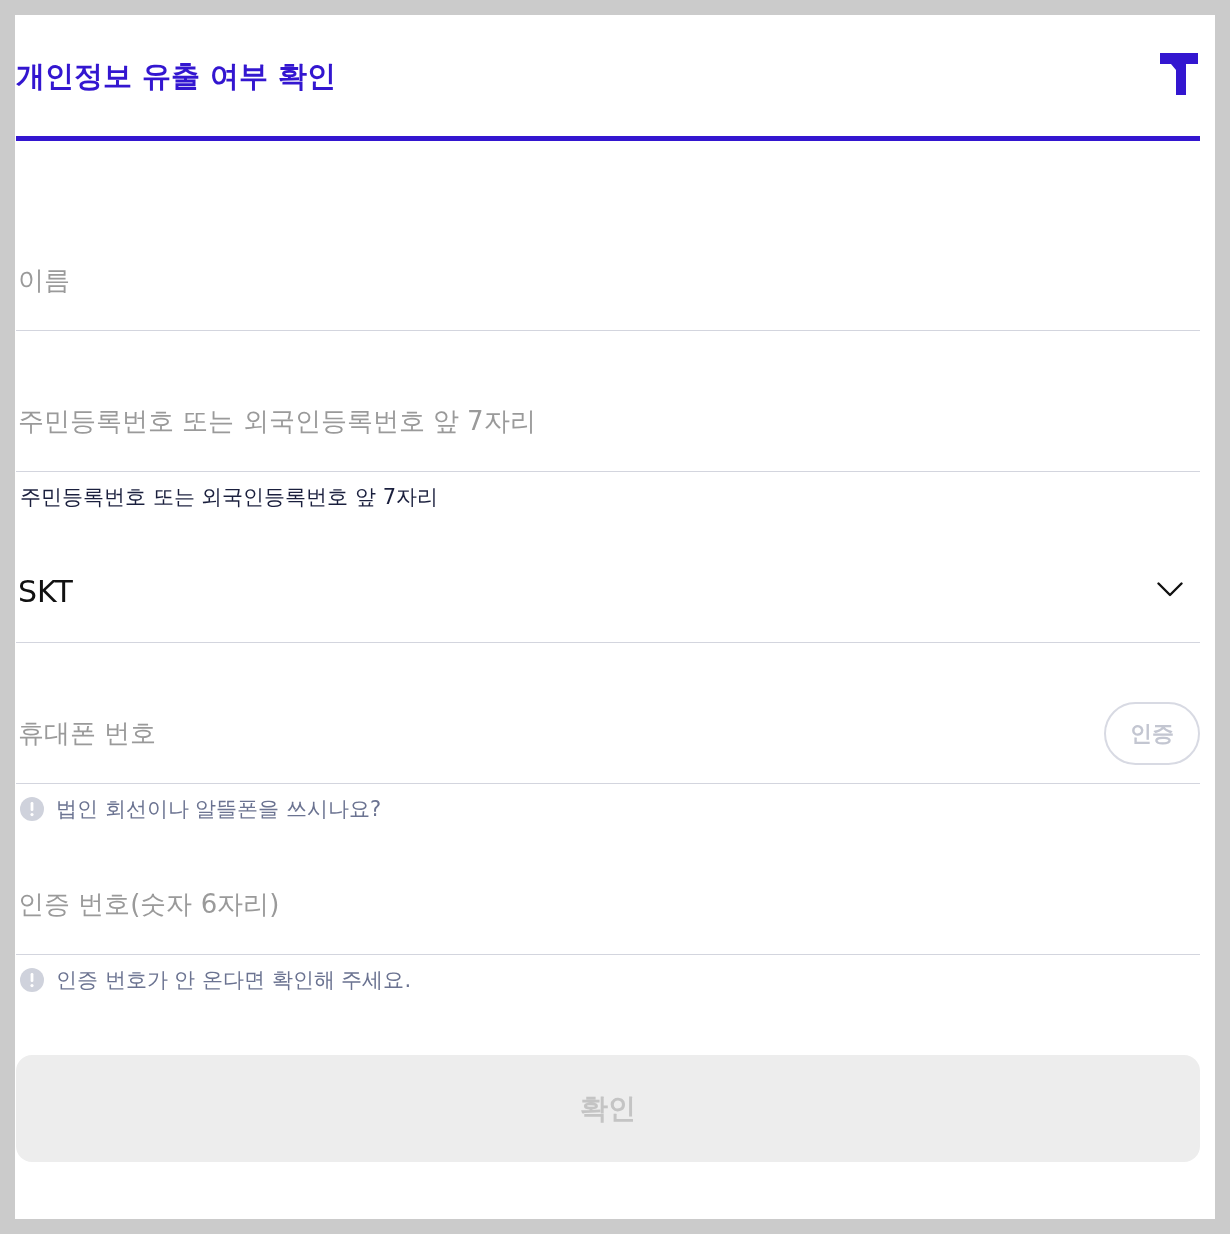 This screenshot has width=1230, height=1234. What do you see at coordinates (229, 497) in the screenshot?
I see `helper-text: 주민등록번호 또는 외국인등록번호 앞 7자리` at bounding box center [229, 497].